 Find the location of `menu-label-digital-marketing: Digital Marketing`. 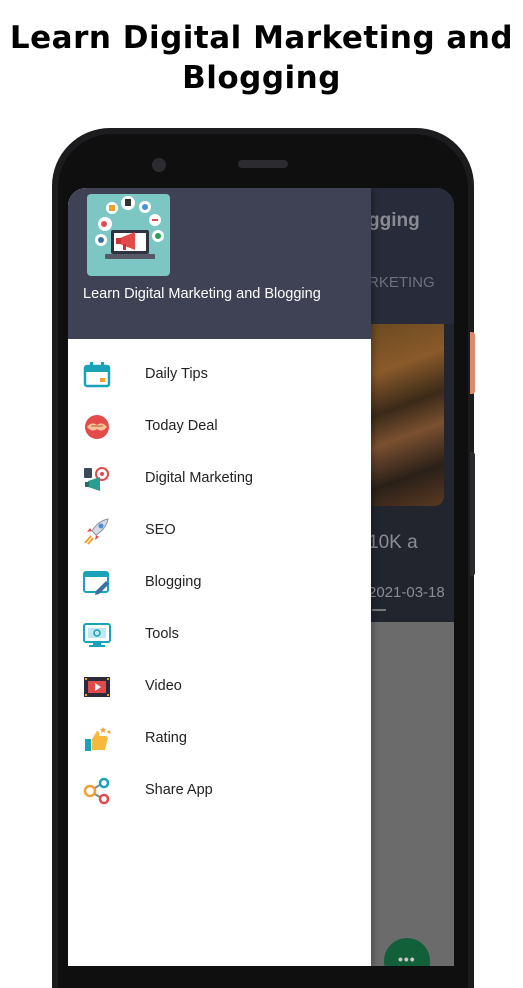

menu-label-digital-marketing: Digital Marketing is located at coordinates (199, 478).